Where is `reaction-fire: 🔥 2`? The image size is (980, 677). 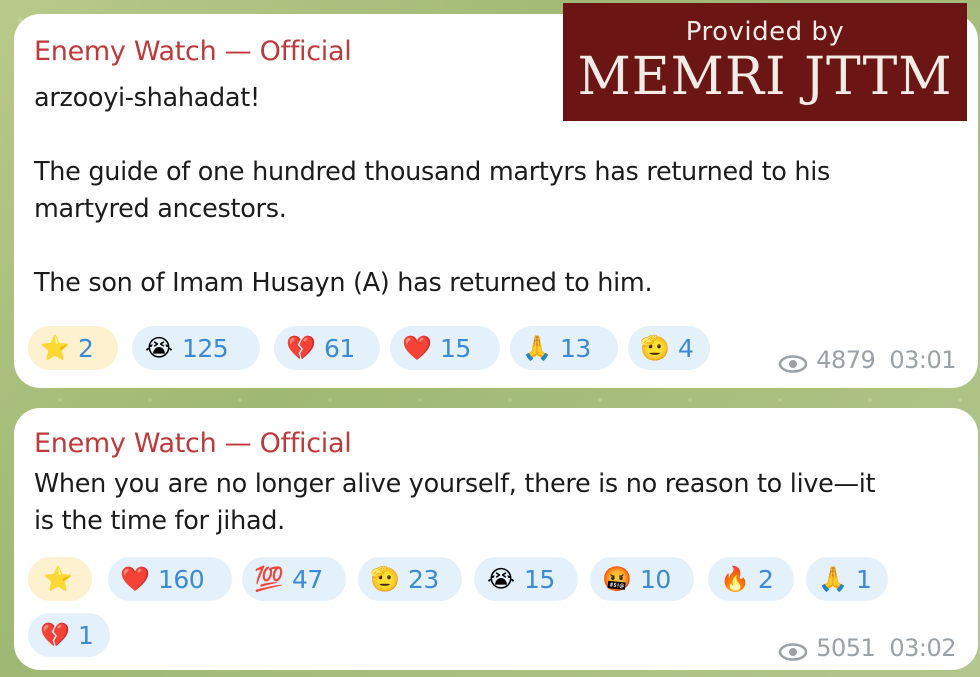
reaction-fire: 🔥 2 is located at coordinates (751, 579).